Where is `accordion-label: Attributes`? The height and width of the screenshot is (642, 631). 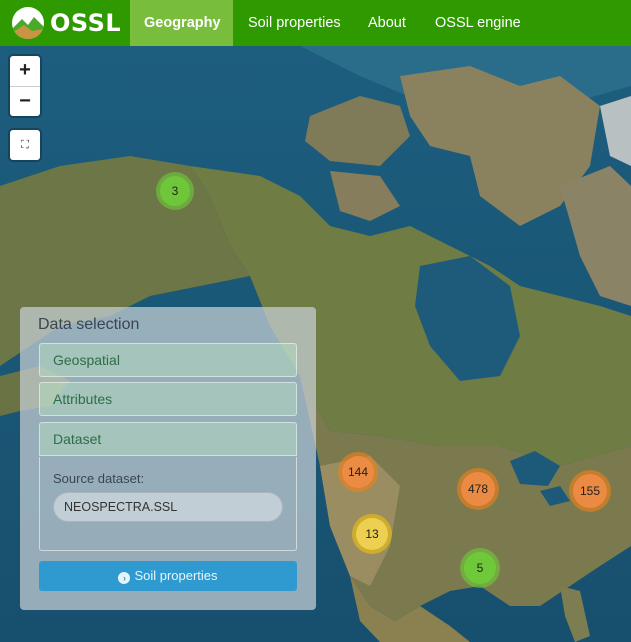
accordion-label: Attributes is located at coordinates (83, 399).